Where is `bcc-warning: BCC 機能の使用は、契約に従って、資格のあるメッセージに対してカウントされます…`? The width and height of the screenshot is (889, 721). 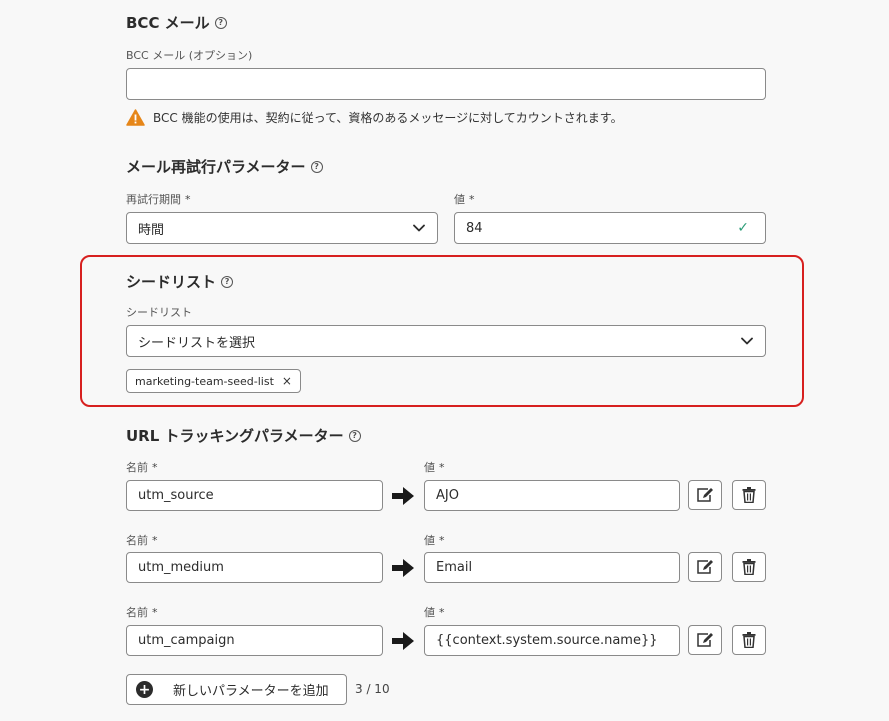
bcc-warning: BCC 機能の使用は、契約に従って、資格のあるメッセージに対してカウントされます… is located at coordinates (374, 117).